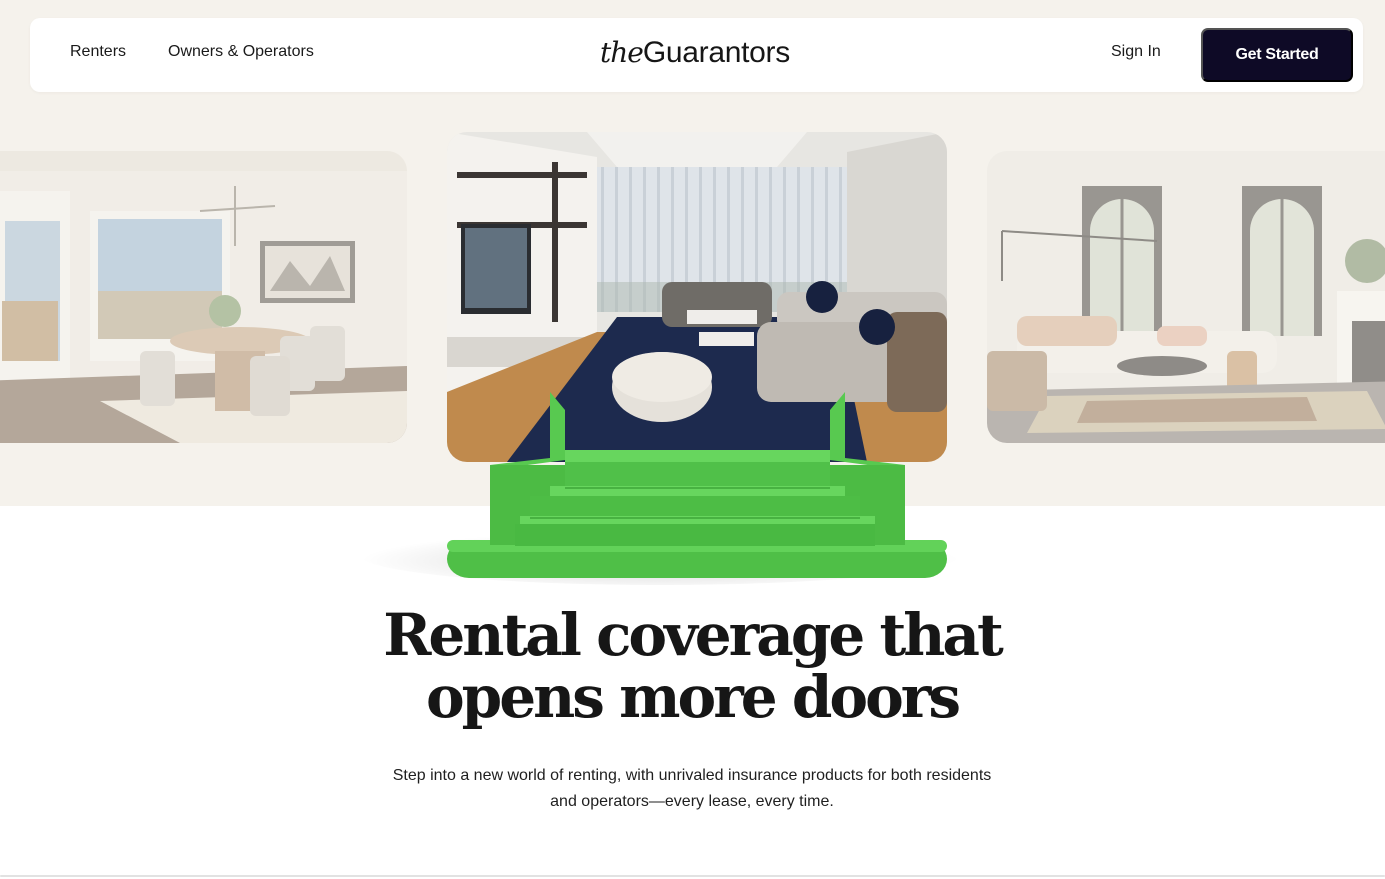 Image resolution: width=1385 pixels, height=879 pixels. What do you see at coordinates (693, 666) in the screenshot?
I see `hero-headline: Rental coverage that opens more doors` at bounding box center [693, 666].